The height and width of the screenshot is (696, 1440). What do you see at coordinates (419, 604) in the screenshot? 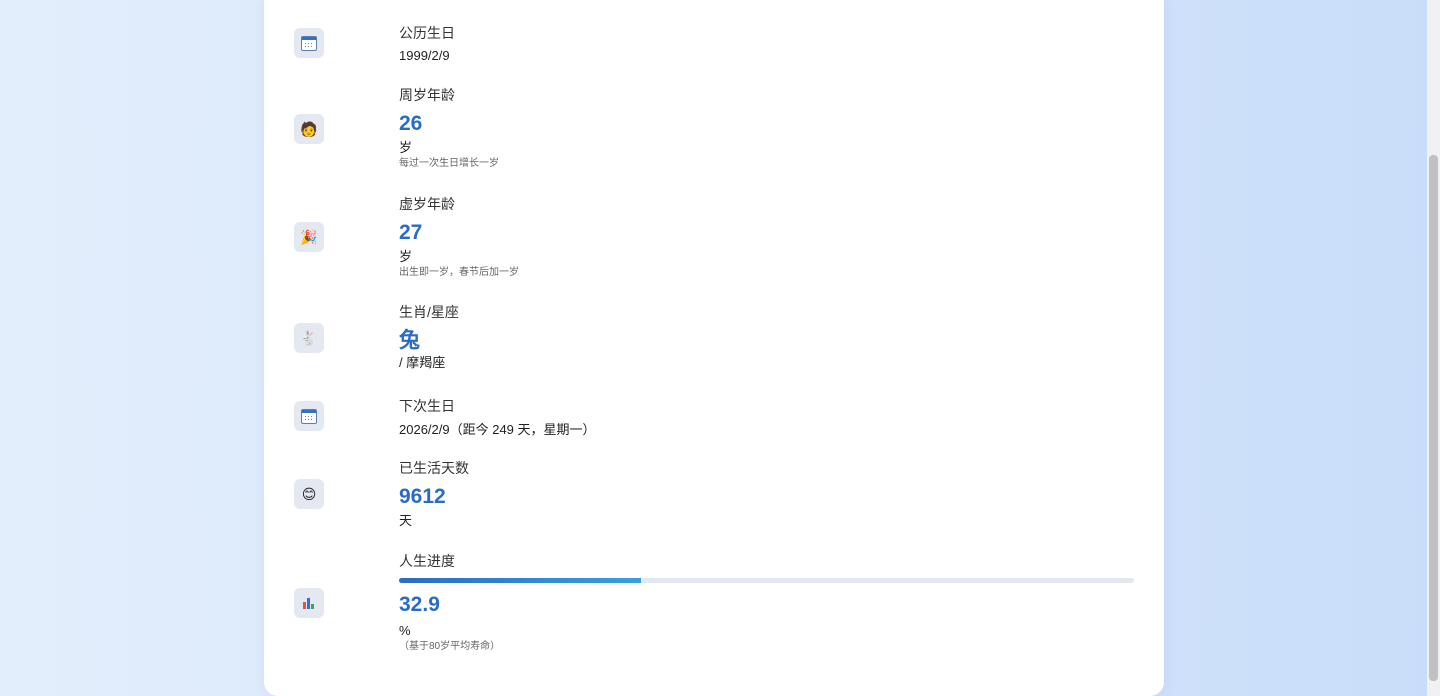
I see `value-life-progress: 32.9` at bounding box center [419, 604].